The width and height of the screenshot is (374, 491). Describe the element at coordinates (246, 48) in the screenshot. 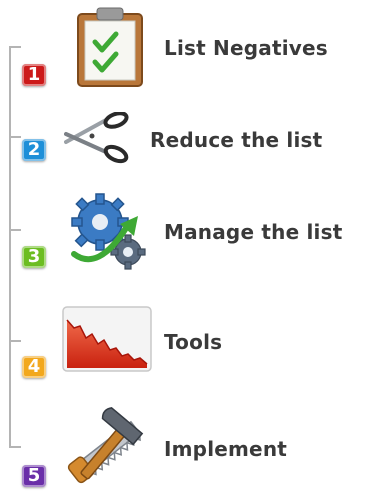

I see `step-1-label: List Negatives` at that location.